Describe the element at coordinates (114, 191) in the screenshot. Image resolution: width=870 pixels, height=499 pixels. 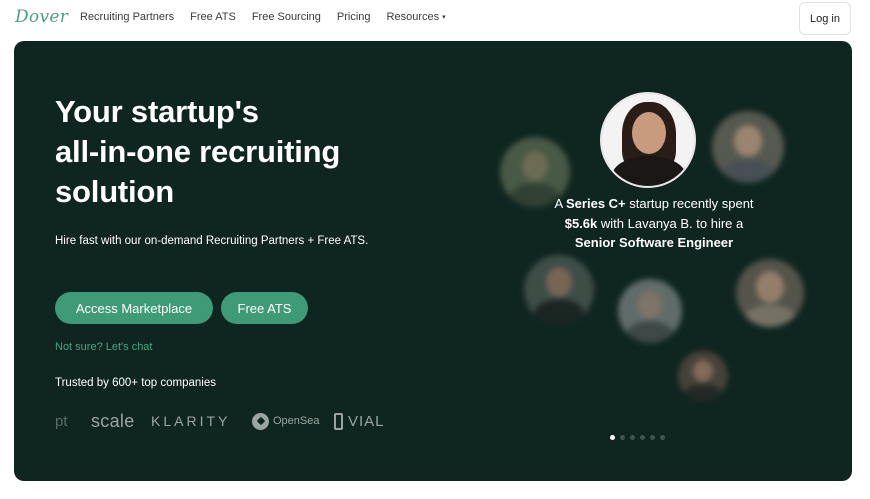
I see `headline-line-3: solution` at that location.